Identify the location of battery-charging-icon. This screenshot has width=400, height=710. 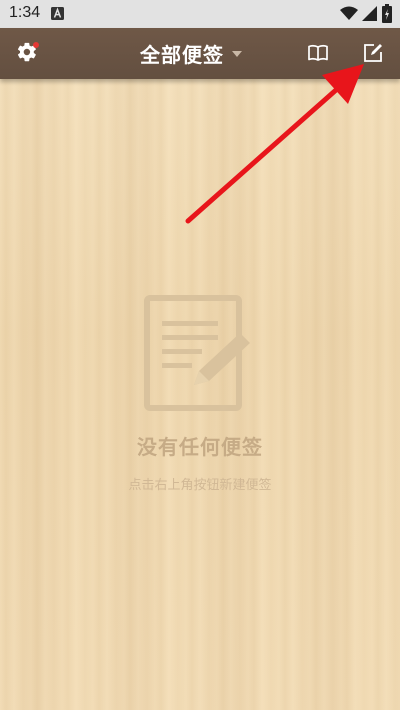
(387, 13).